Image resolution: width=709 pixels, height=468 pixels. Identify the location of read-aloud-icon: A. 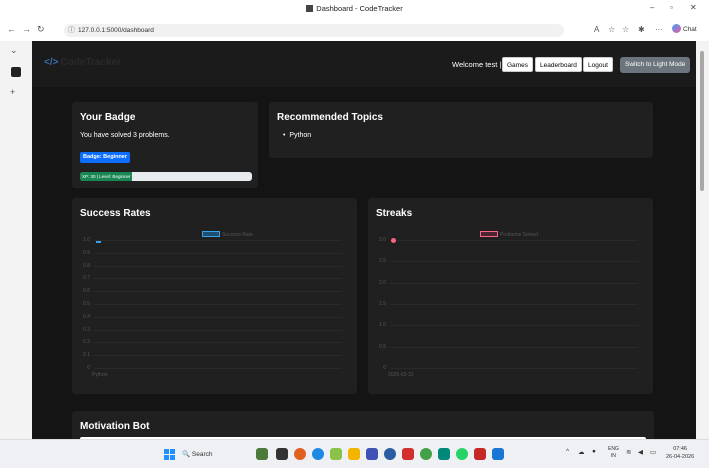
(596, 29).